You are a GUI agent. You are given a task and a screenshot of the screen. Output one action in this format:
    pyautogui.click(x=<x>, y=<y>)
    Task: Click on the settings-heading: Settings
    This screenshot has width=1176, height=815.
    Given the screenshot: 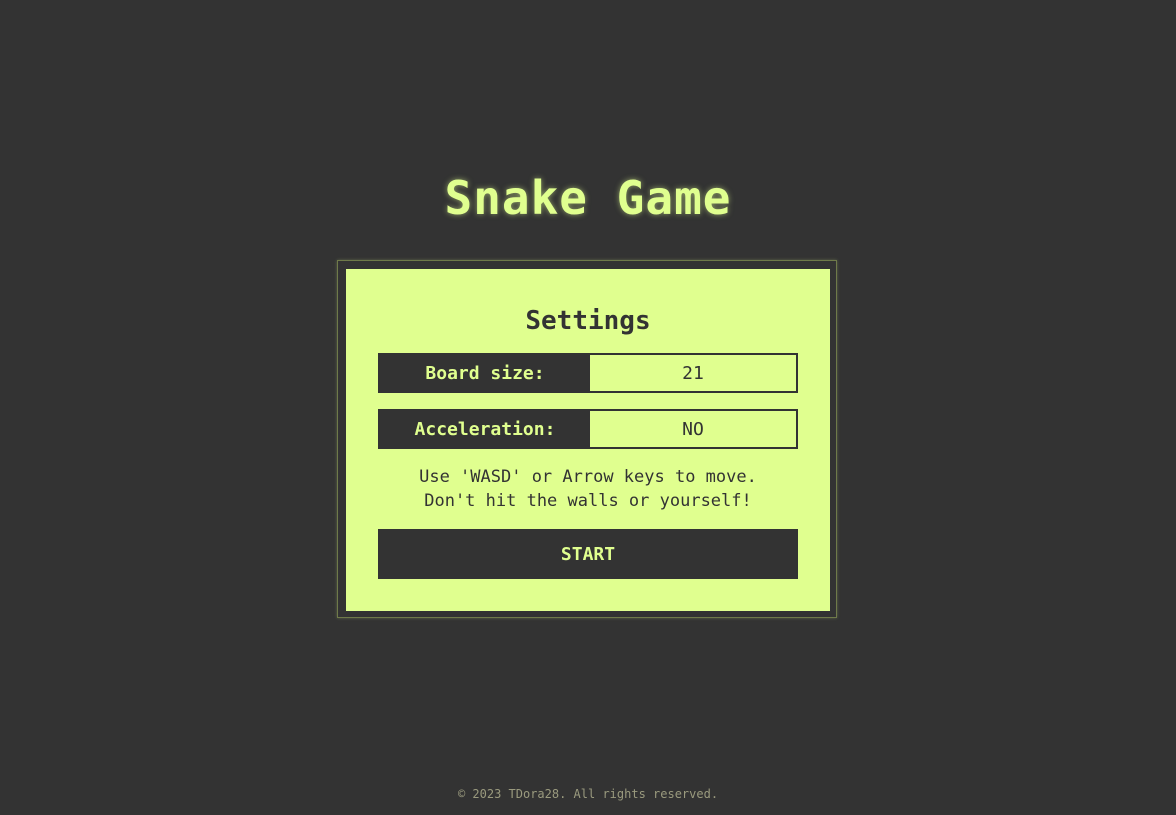 What is the action you would take?
    pyautogui.click(x=588, y=321)
    